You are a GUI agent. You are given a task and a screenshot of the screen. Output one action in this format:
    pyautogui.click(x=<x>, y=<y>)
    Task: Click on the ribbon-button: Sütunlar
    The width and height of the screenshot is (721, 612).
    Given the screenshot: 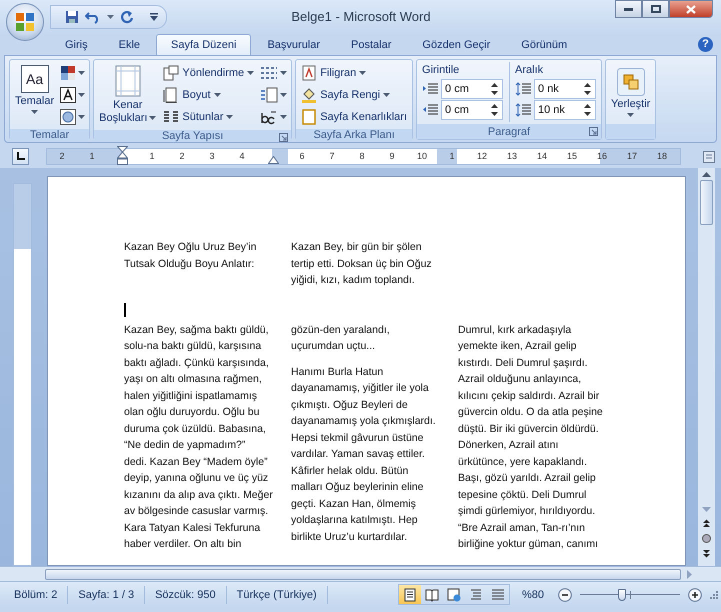 What is the action you would take?
    pyautogui.click(x=208, y=117)
    